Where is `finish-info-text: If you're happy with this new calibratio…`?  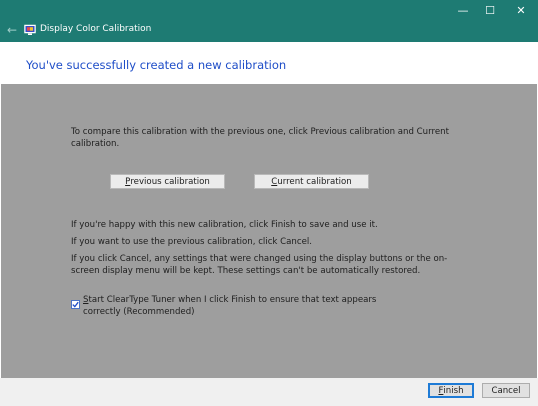
finish-info-text: If you're happy with this new calibratio… is located at coordinates (224, 225).